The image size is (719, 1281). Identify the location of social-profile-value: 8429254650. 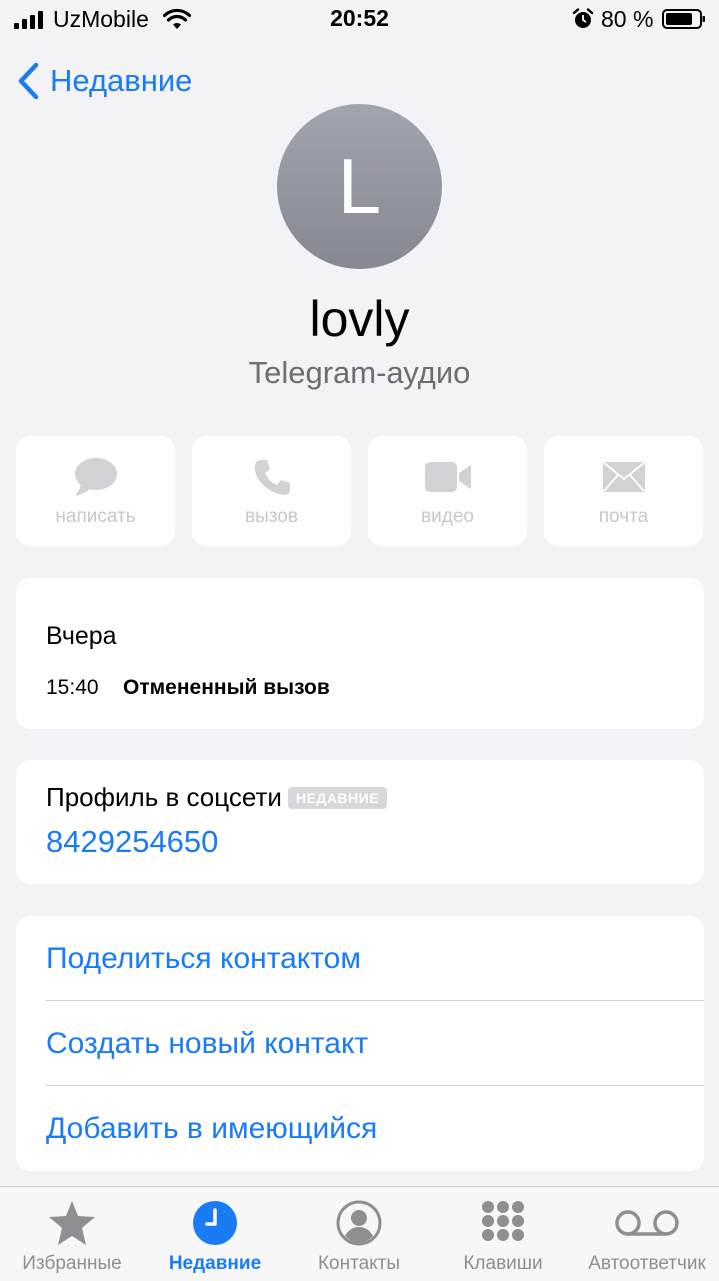
(132, 842).